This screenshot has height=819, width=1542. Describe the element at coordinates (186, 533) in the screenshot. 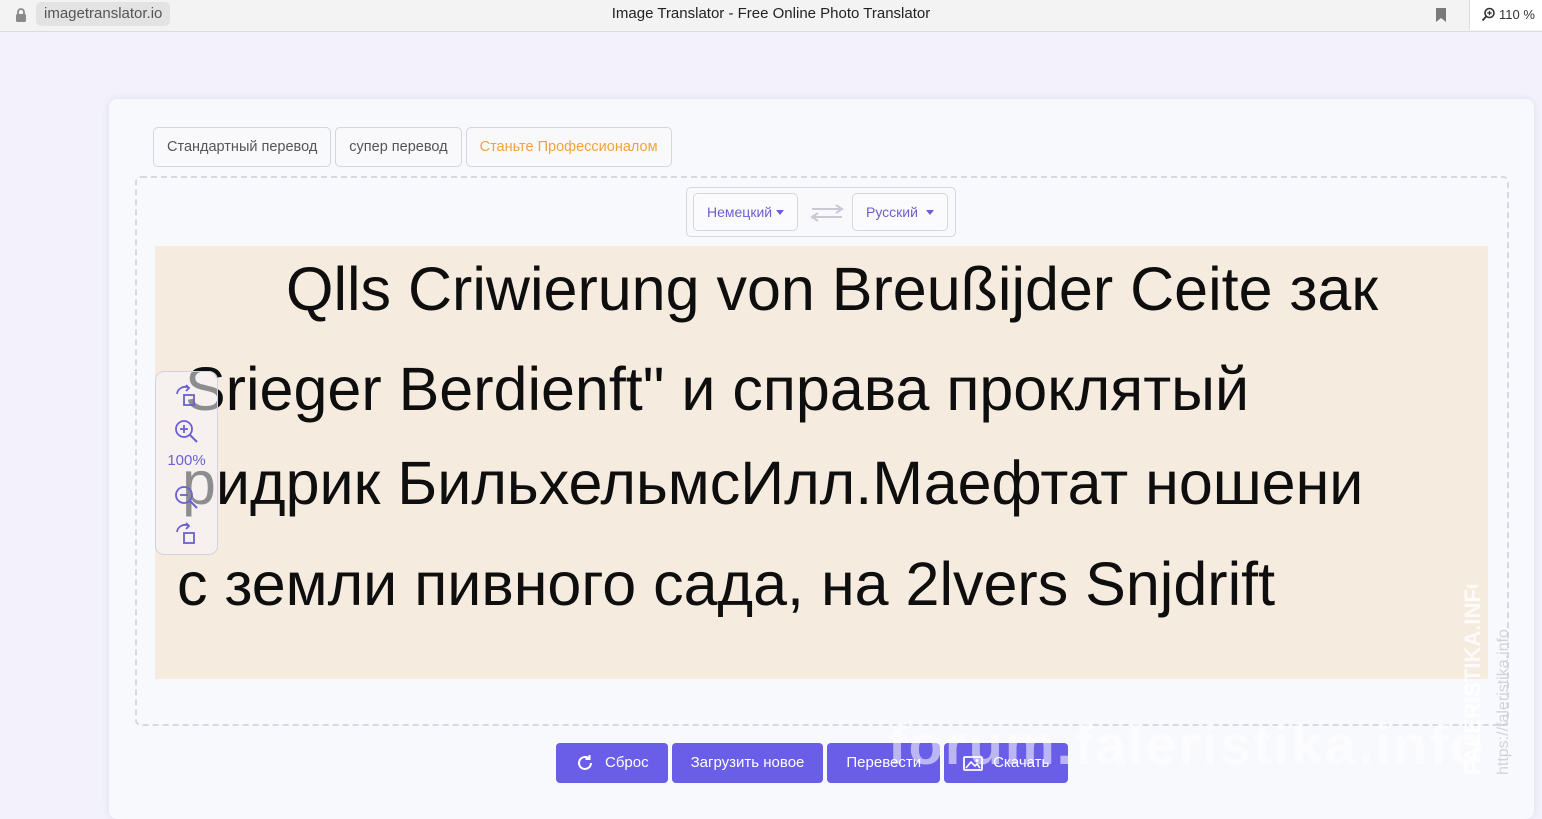

I see `rotate-right-icon` at that location.